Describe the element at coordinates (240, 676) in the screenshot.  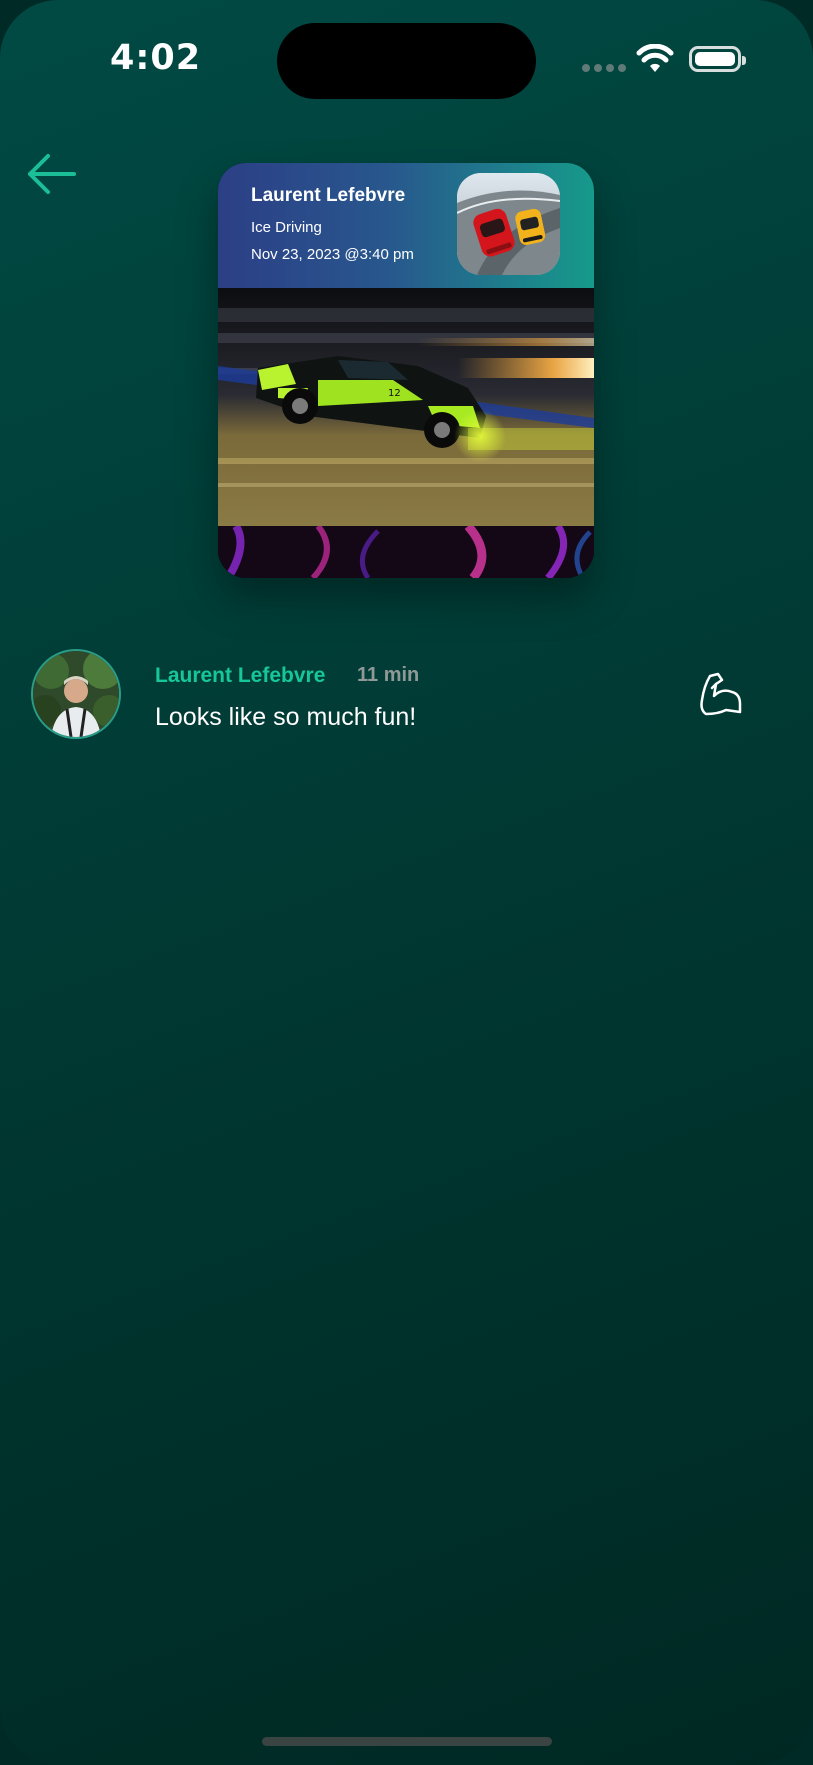
I see `comment-author-name: Laurent Lefebvre` at that location.